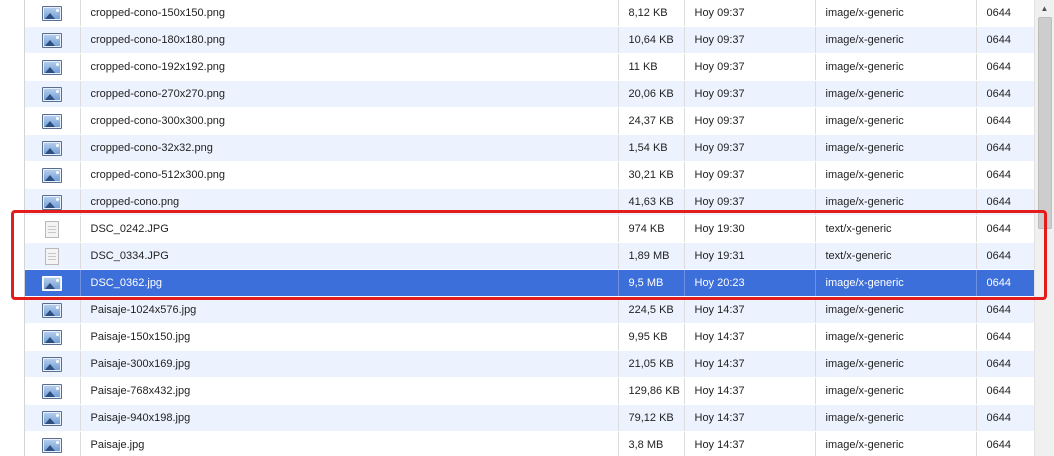  I want to click on file-size: 30,21 KB, so click(651, 175).